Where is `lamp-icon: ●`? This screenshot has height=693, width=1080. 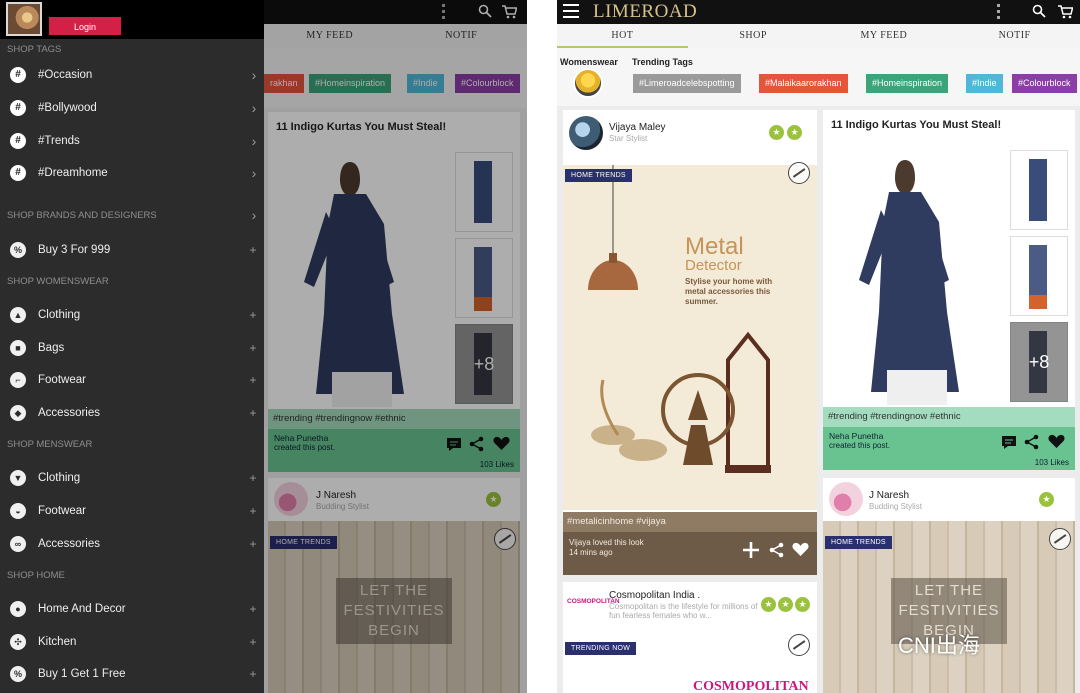 lamp-icon: ● is located at coordinates (18, 609).